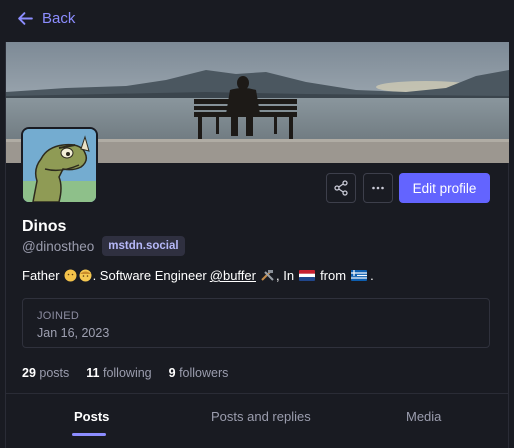  Describe the element at coordinates (372, 275) in the screenshot. I see `bio-text: .` at that location.